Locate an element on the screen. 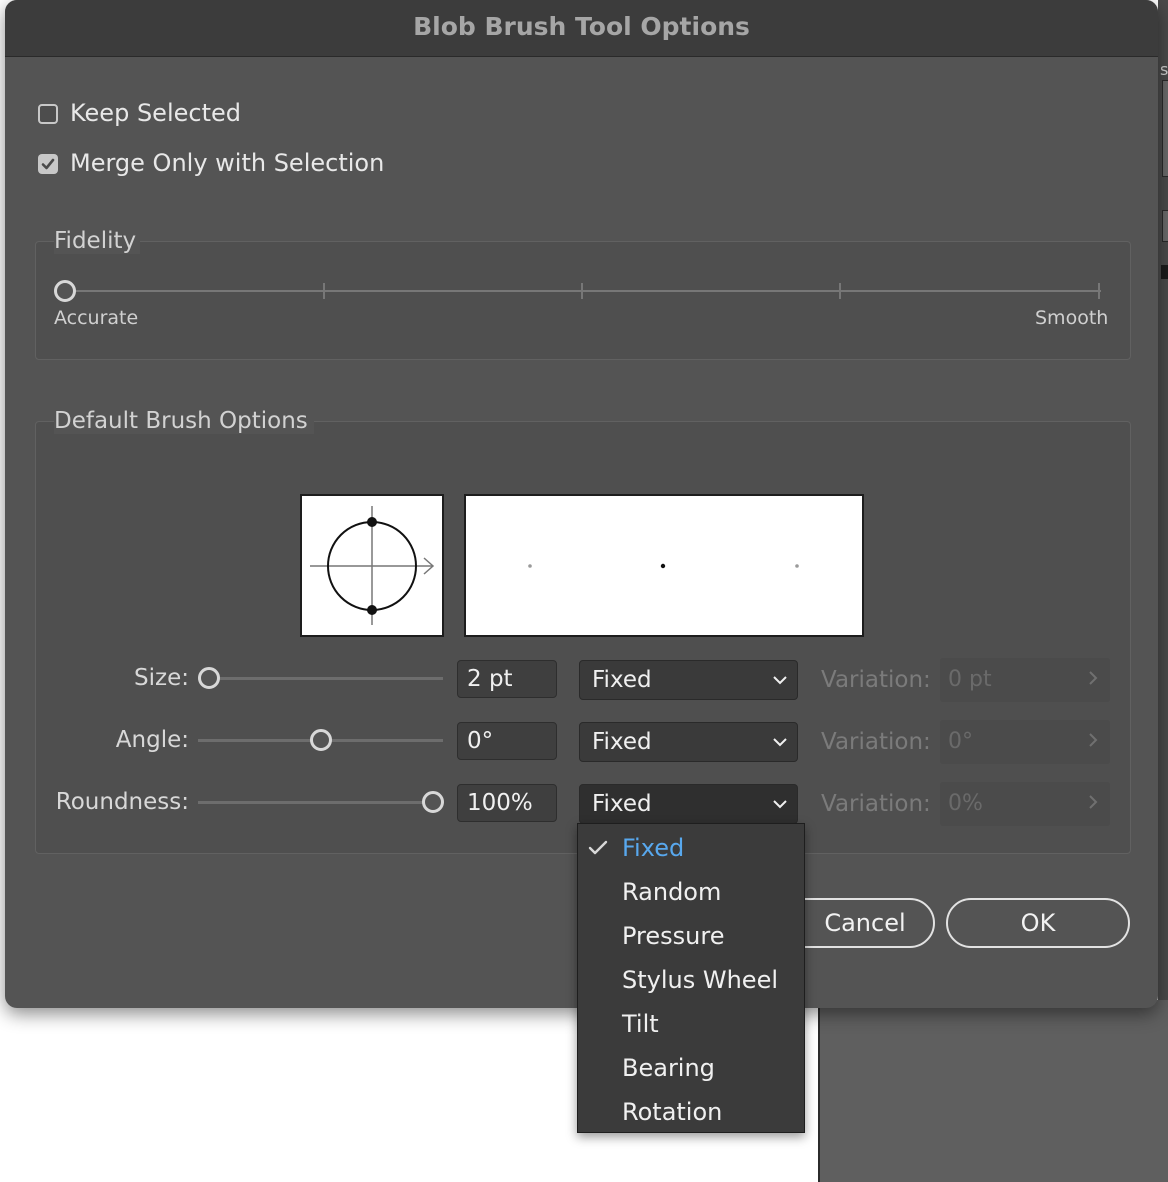  roundness-variation-label: Variation: is located at coordinates (876, 804).